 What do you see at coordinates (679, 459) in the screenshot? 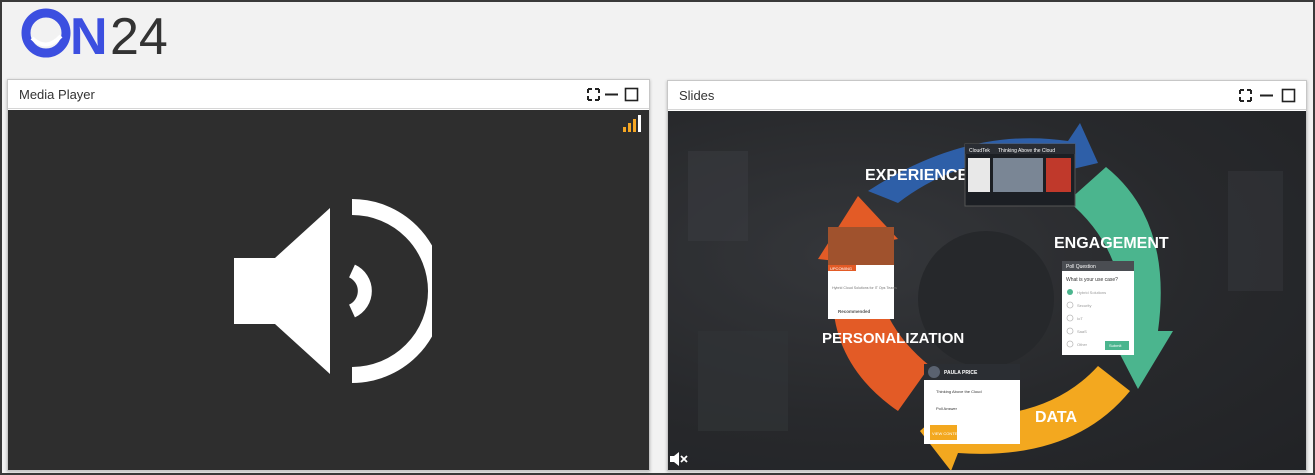
I see `mute-icon` at bounding box center [679, 459].